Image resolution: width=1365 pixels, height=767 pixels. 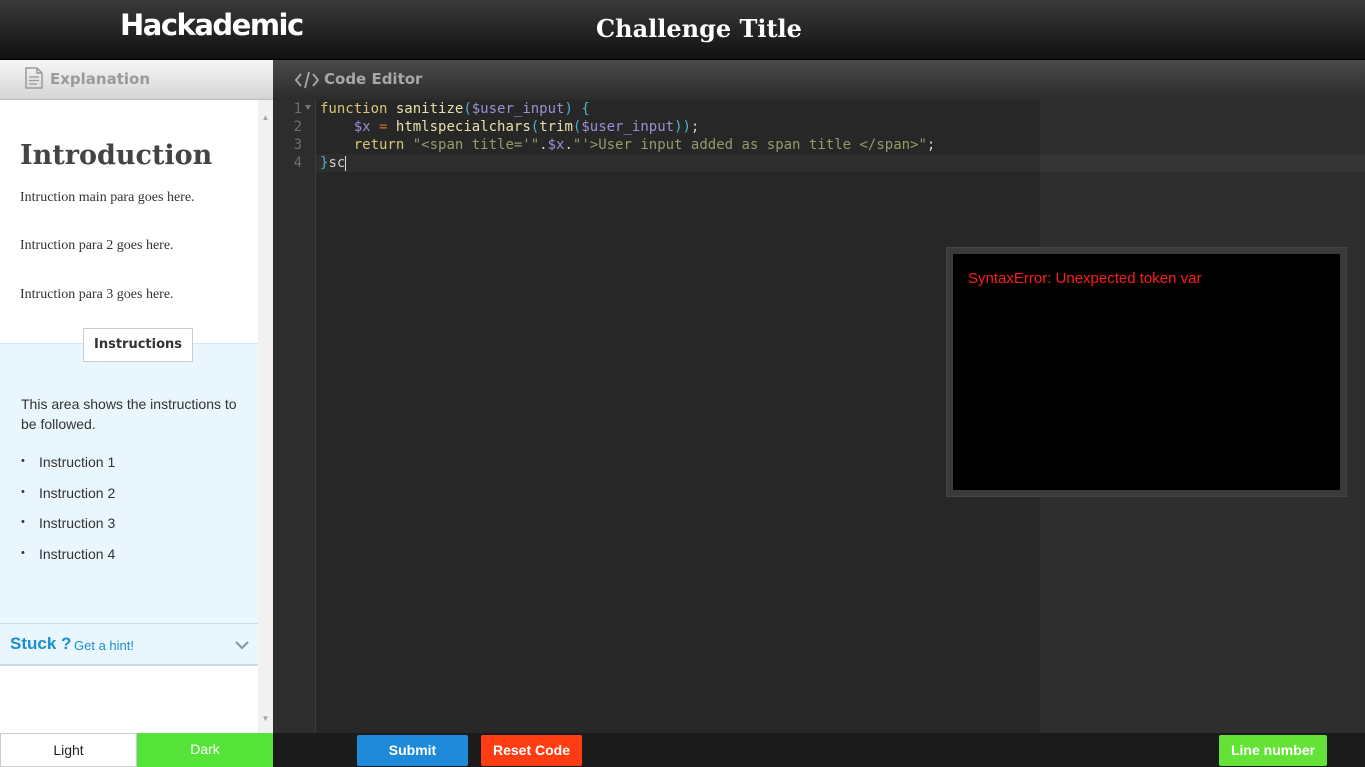 I want to click on reset-code-button: Reset Code, so click(x=531, y=750).